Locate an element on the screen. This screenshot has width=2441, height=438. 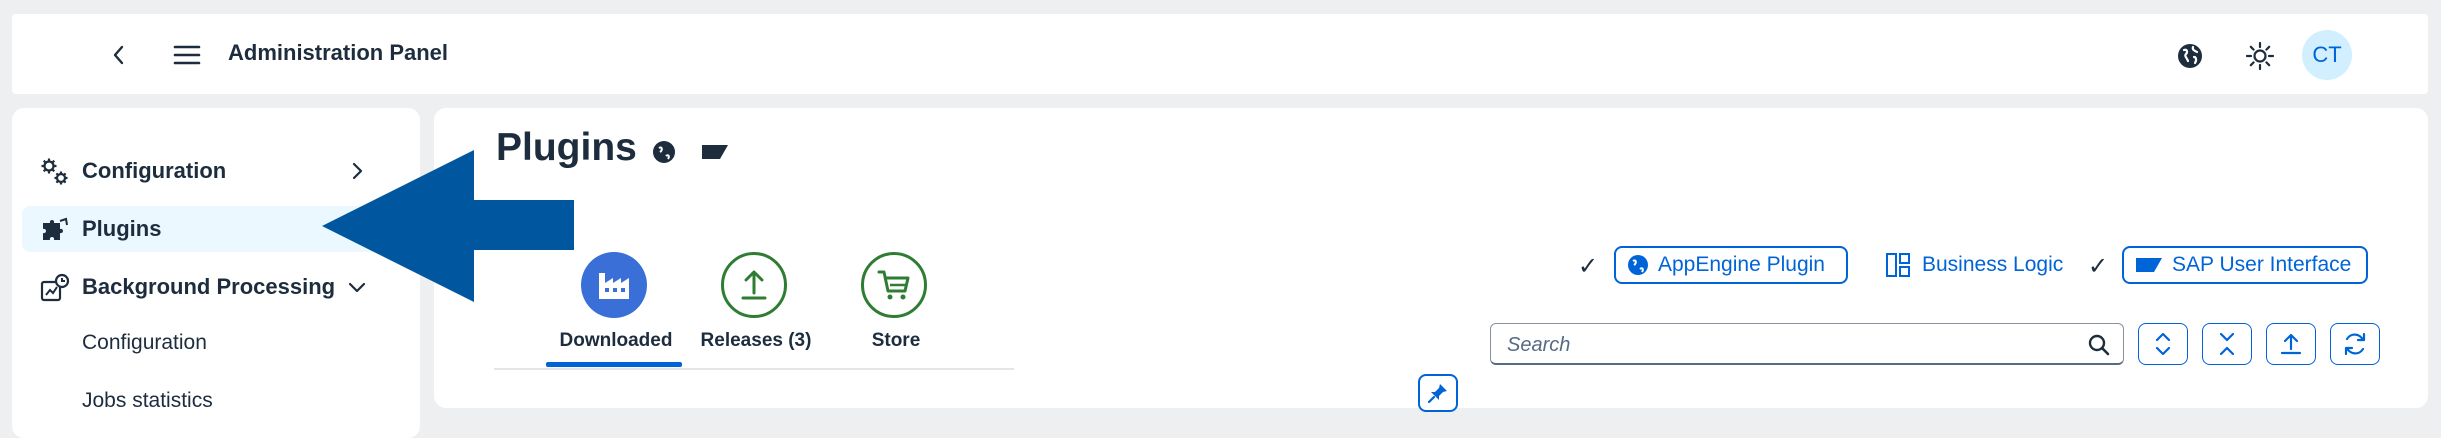
language-button is located at coordinates (2190, 56).